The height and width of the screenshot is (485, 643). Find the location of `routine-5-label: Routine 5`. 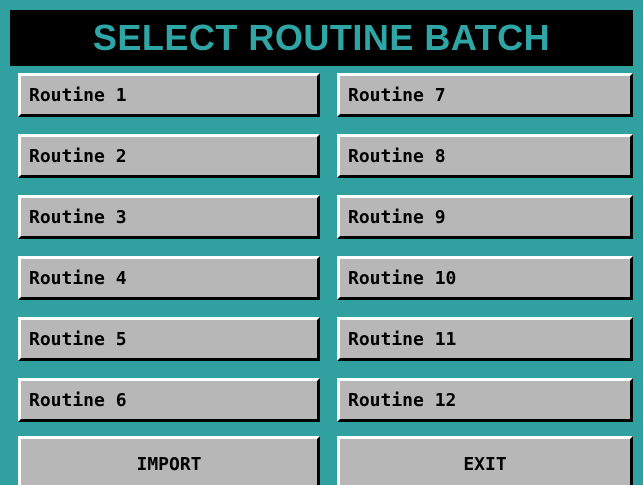

routine-5-label: Routine 5 is located at coordinates (78, 339).